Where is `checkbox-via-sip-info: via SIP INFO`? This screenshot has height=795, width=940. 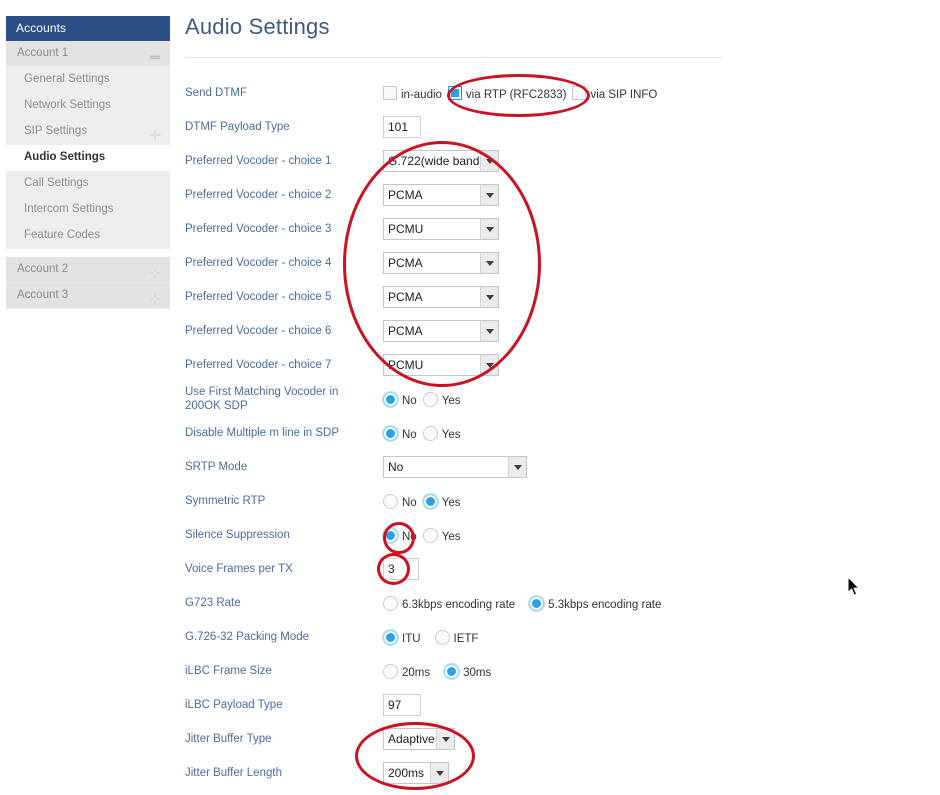
checkbox-via-sip-info: via SIP INFO is located at coordinates (615, 93).